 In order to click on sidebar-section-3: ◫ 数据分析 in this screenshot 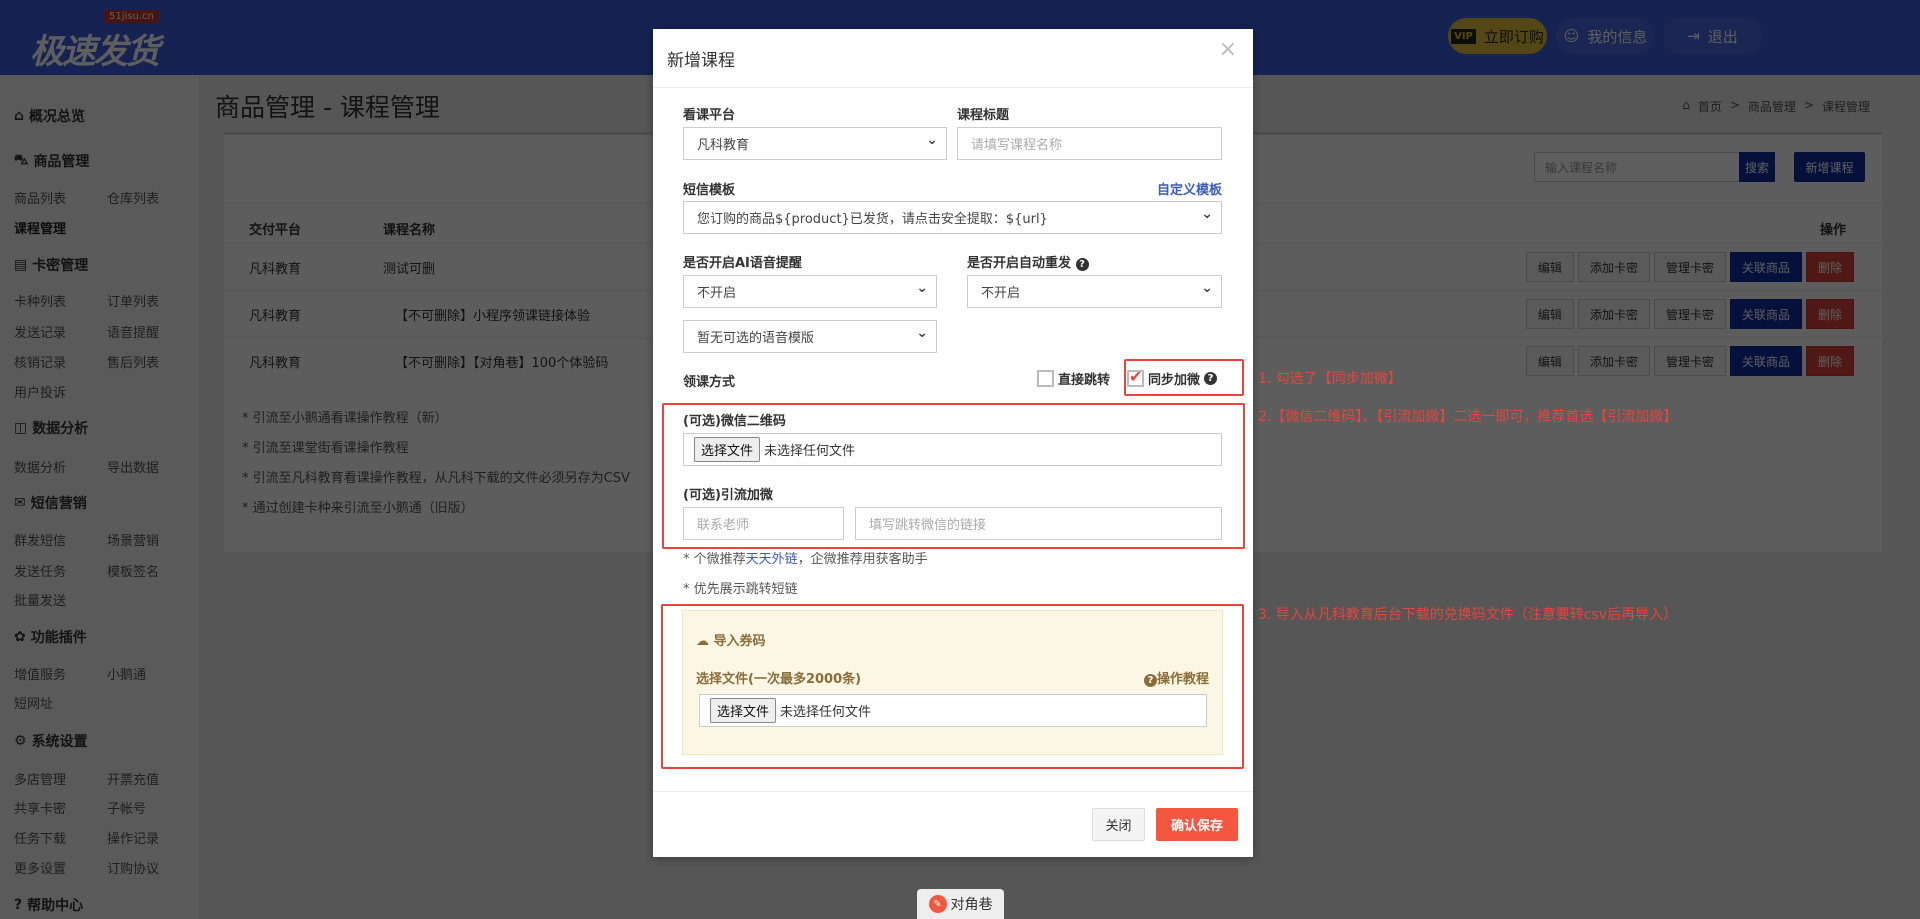, I will do `click(51, 428)`.